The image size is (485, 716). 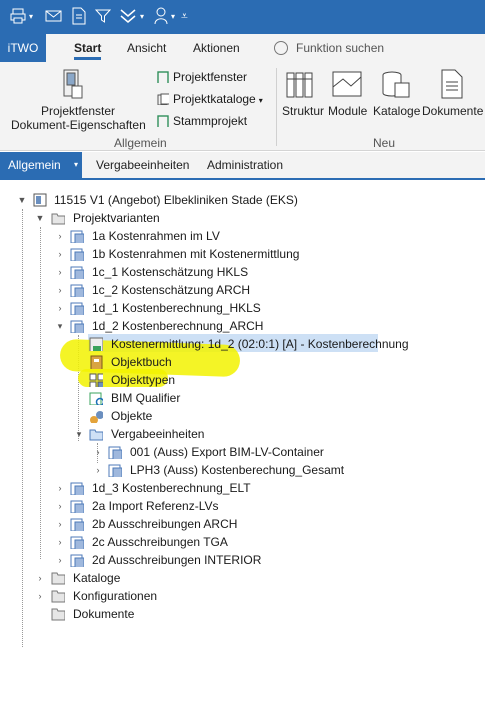 What do you see at coordinates (242, 452) in the screenshot?
I see `tree-node-vergabeeinheit: › 001 (Auss) Export BIM-LV-Container` at bounding box center [242, 452].